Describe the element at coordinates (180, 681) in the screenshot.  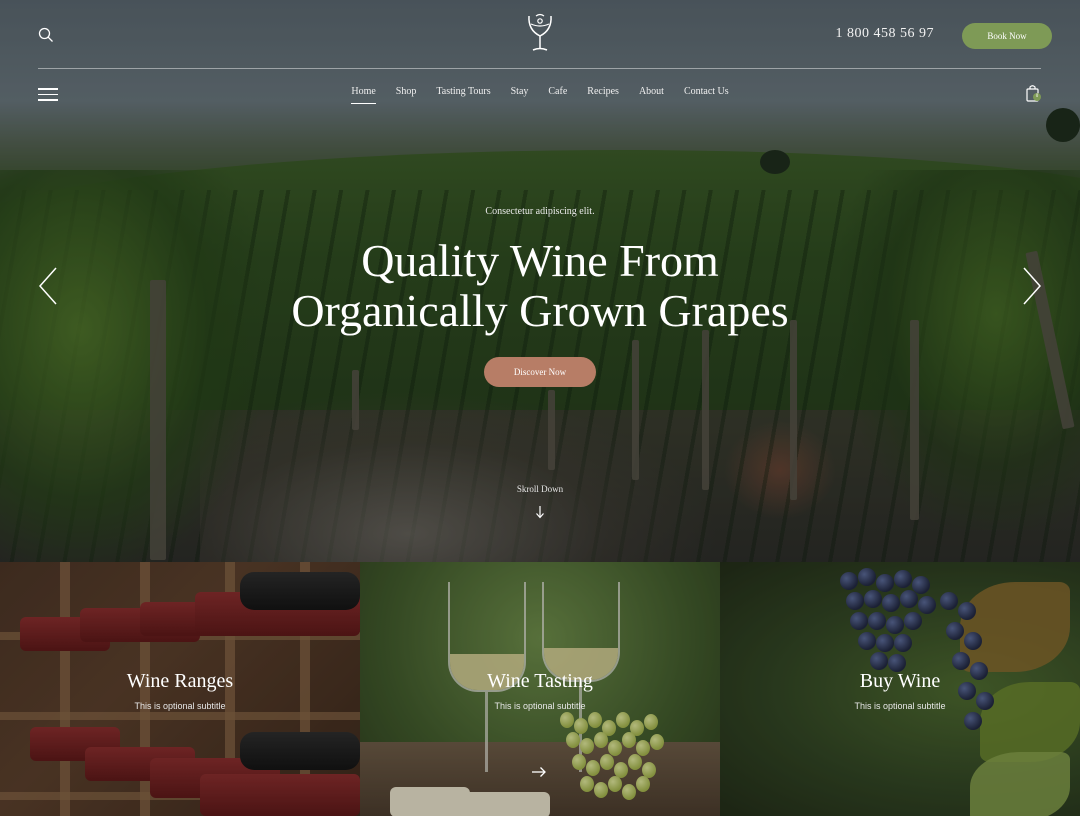
I see `card-title: Wine Ranges` at that location.